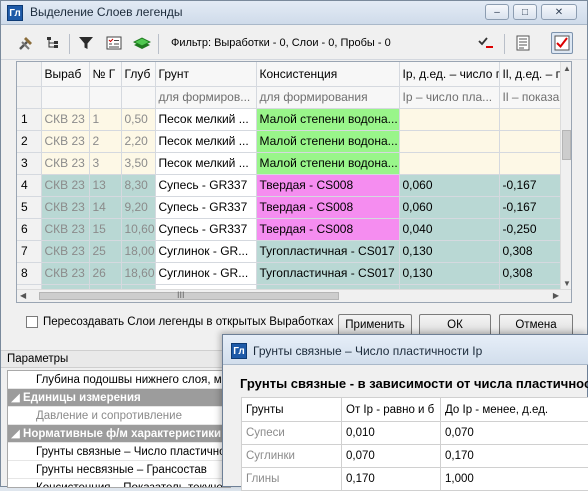 The image size is (588, 491). Describe the element at coordinates (138, 163) in the screenshot. I see `cell-depth: 3,50` at that location.